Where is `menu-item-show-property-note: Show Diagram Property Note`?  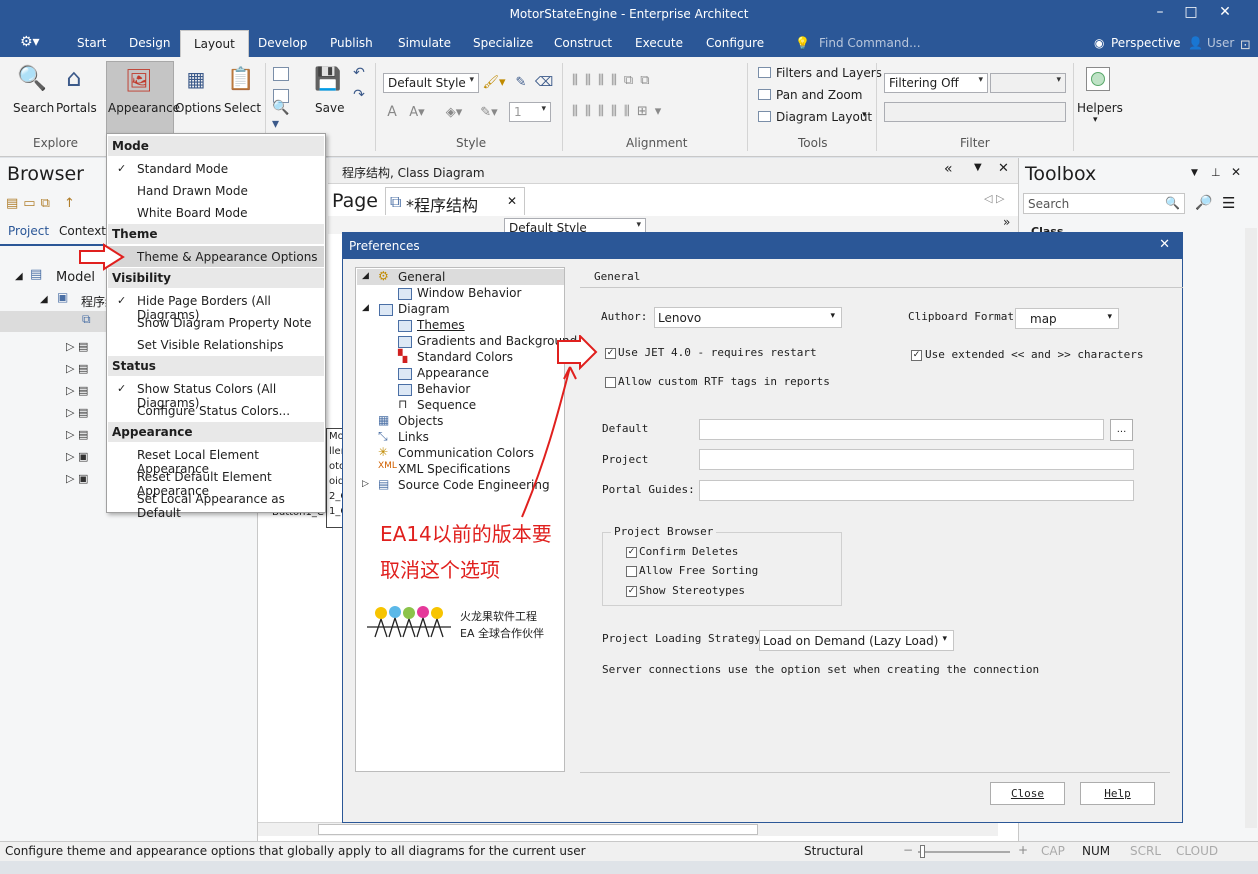
menu-item-show-property-note: Show Diagram Property Note is located at coordinates (224, 323).